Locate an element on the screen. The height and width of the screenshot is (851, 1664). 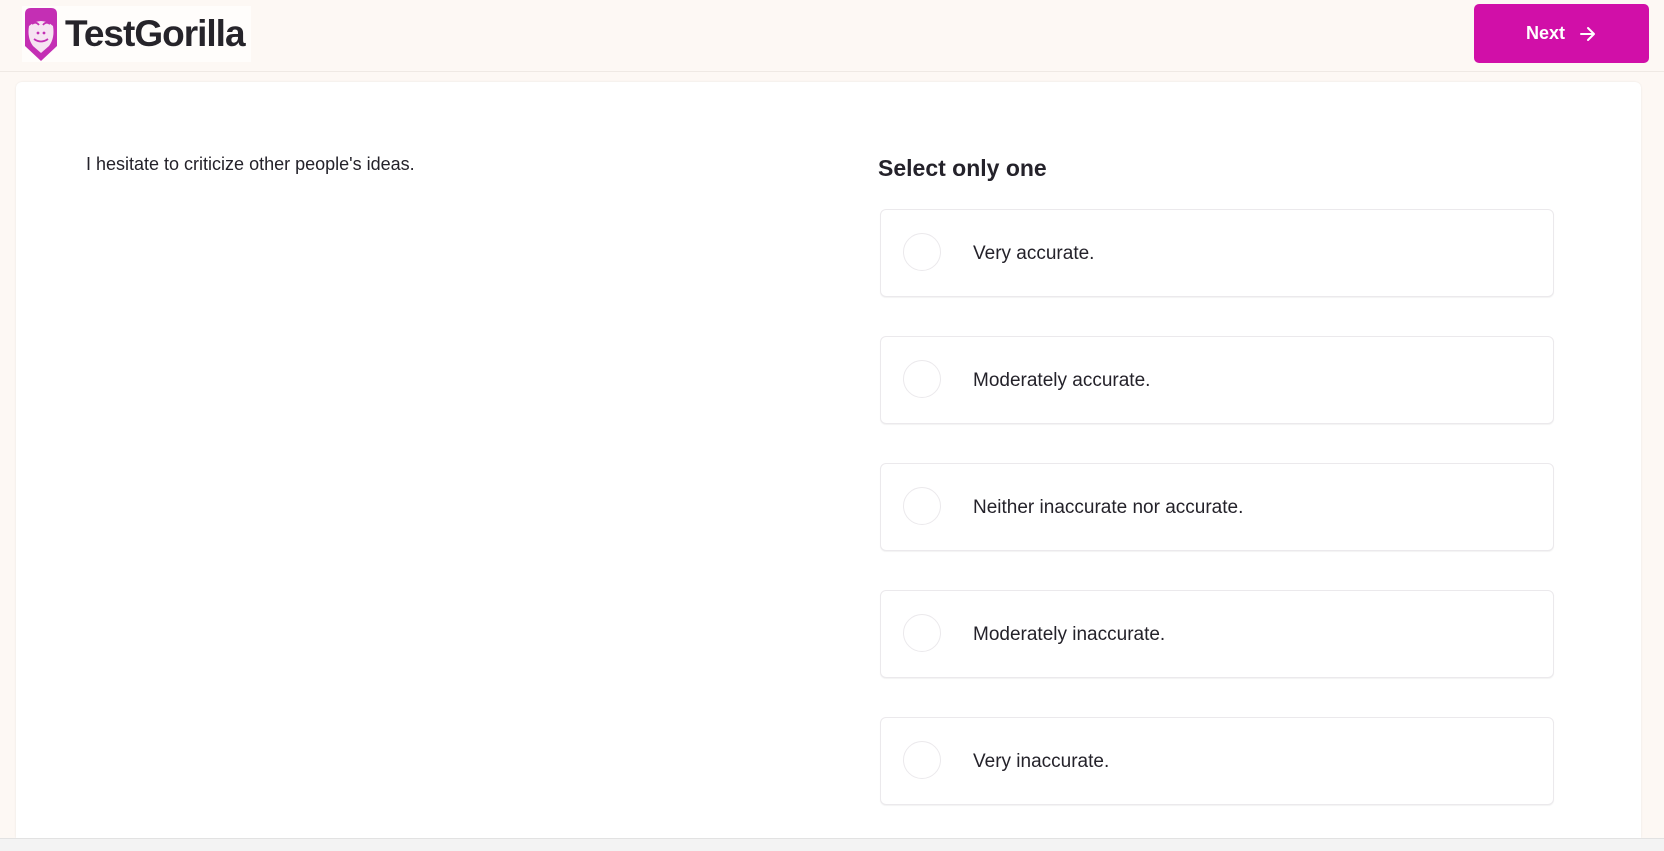
answer-option-label: Very accurate. is located at coordinates (1034, 253).